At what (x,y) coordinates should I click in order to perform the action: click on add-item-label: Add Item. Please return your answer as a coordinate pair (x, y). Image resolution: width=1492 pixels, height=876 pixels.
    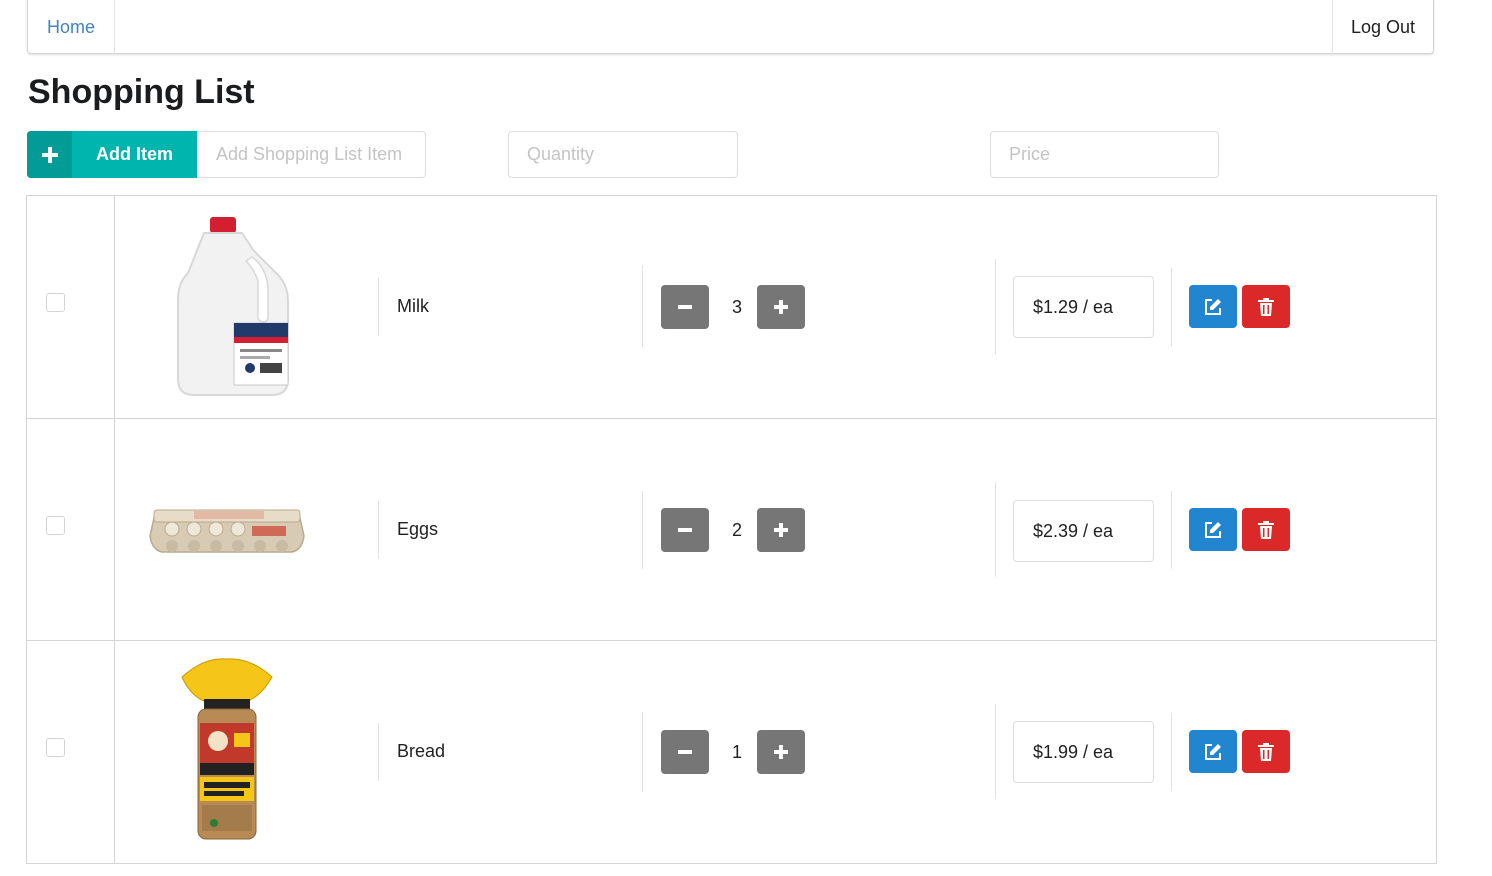
    Looking at the image, I should click on (134, 154).